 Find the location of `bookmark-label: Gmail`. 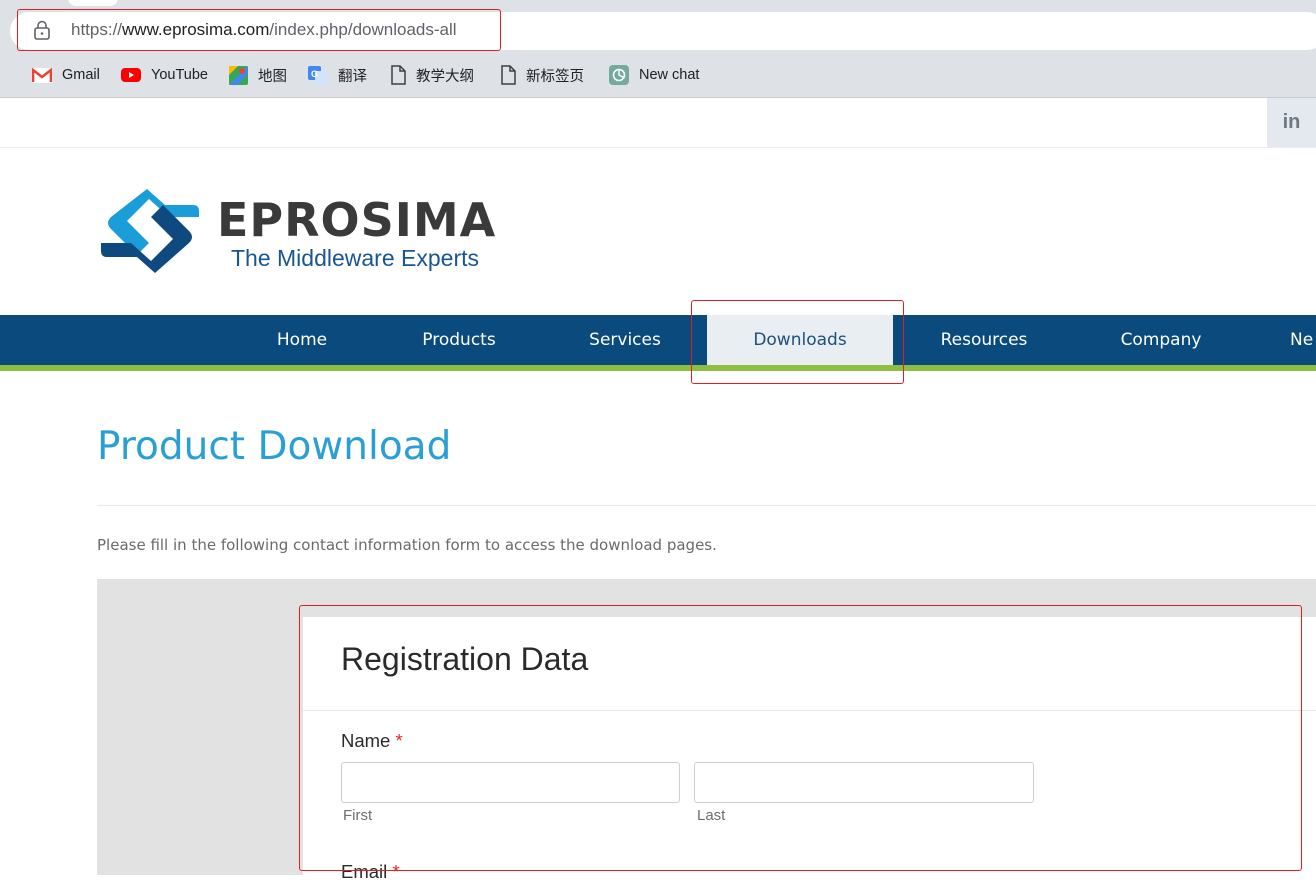

bookmark-label: Gmail is located at coordinates (81, 75).